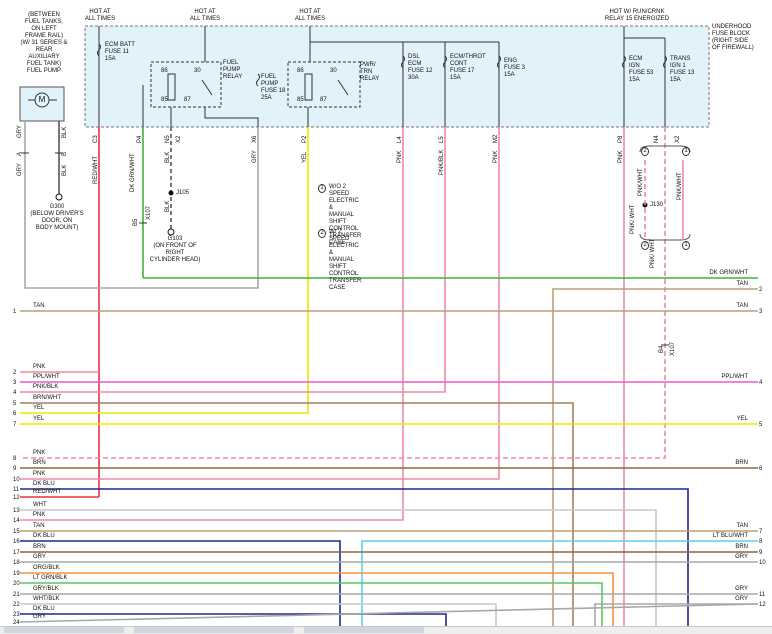  Describe the element at coordinates (657, 205) in the screenshot. I see `splice-j130-label: J130` at that location.